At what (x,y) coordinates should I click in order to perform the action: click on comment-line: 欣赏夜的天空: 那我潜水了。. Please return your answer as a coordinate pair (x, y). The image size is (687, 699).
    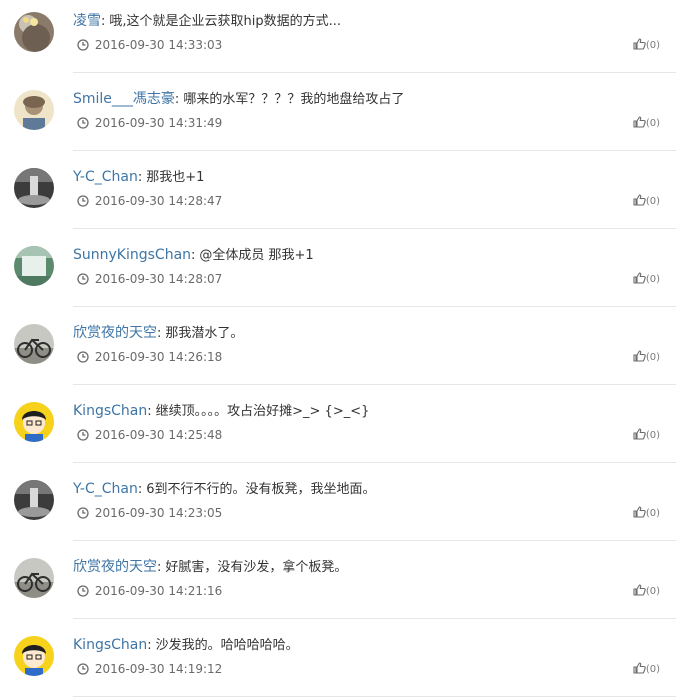
    Looking at the image, I should click on (158, 333).